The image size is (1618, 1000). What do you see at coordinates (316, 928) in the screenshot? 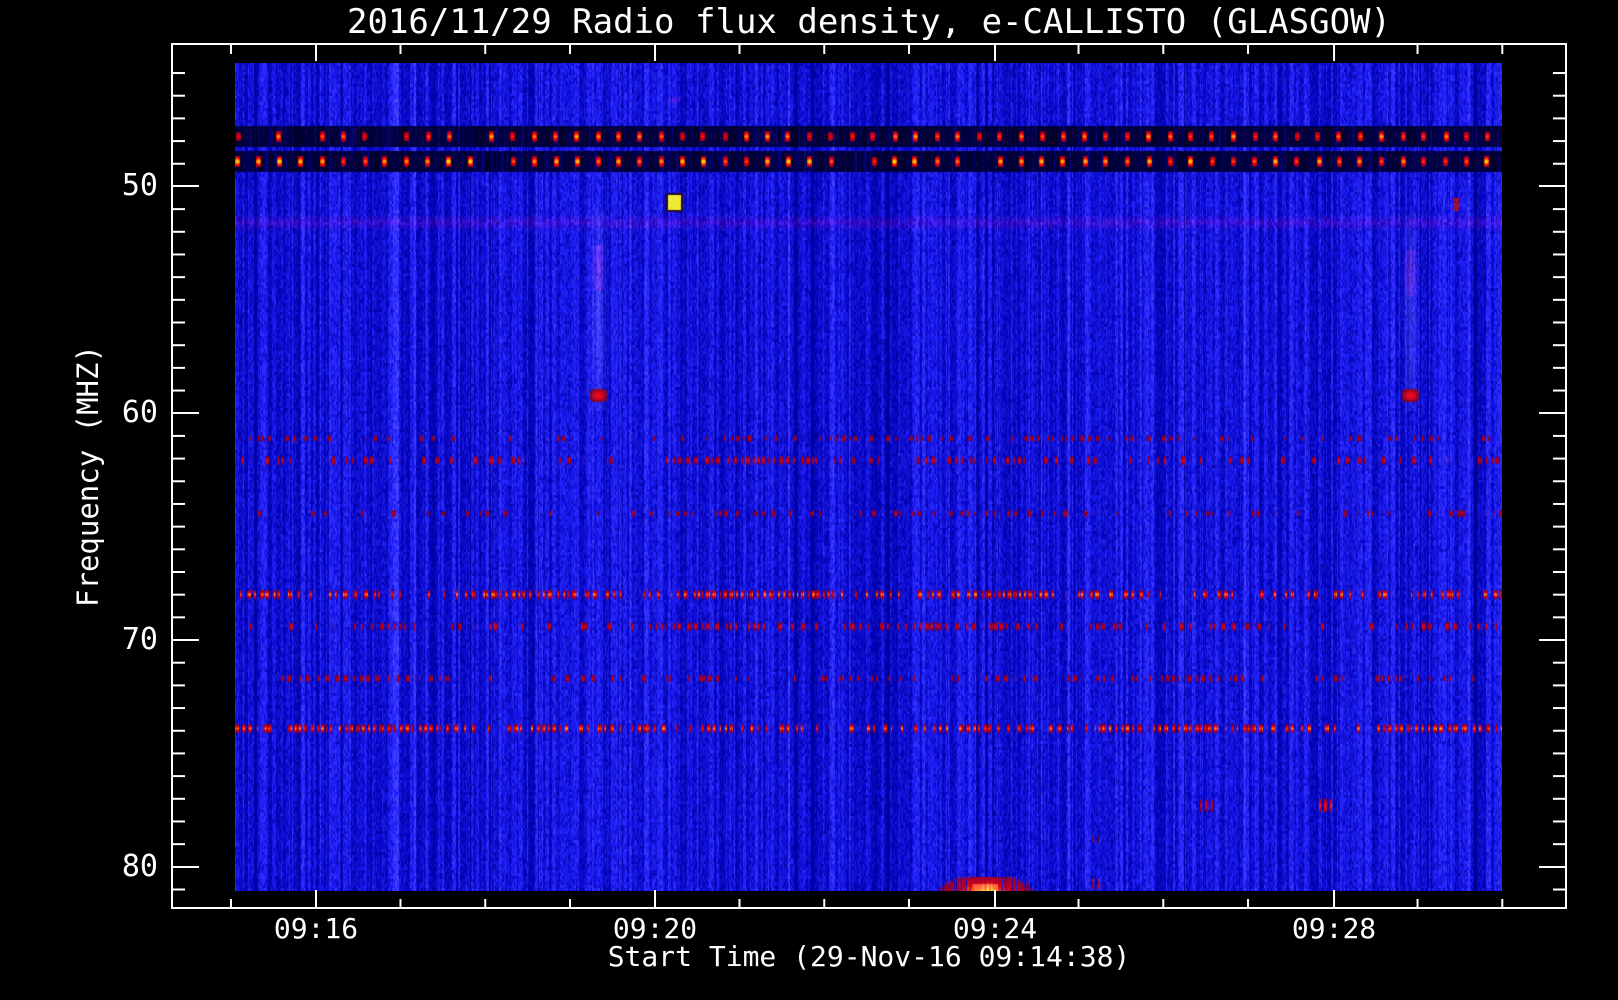
I see `x-tick-label: 09:16` at bounding box center [316, 928].